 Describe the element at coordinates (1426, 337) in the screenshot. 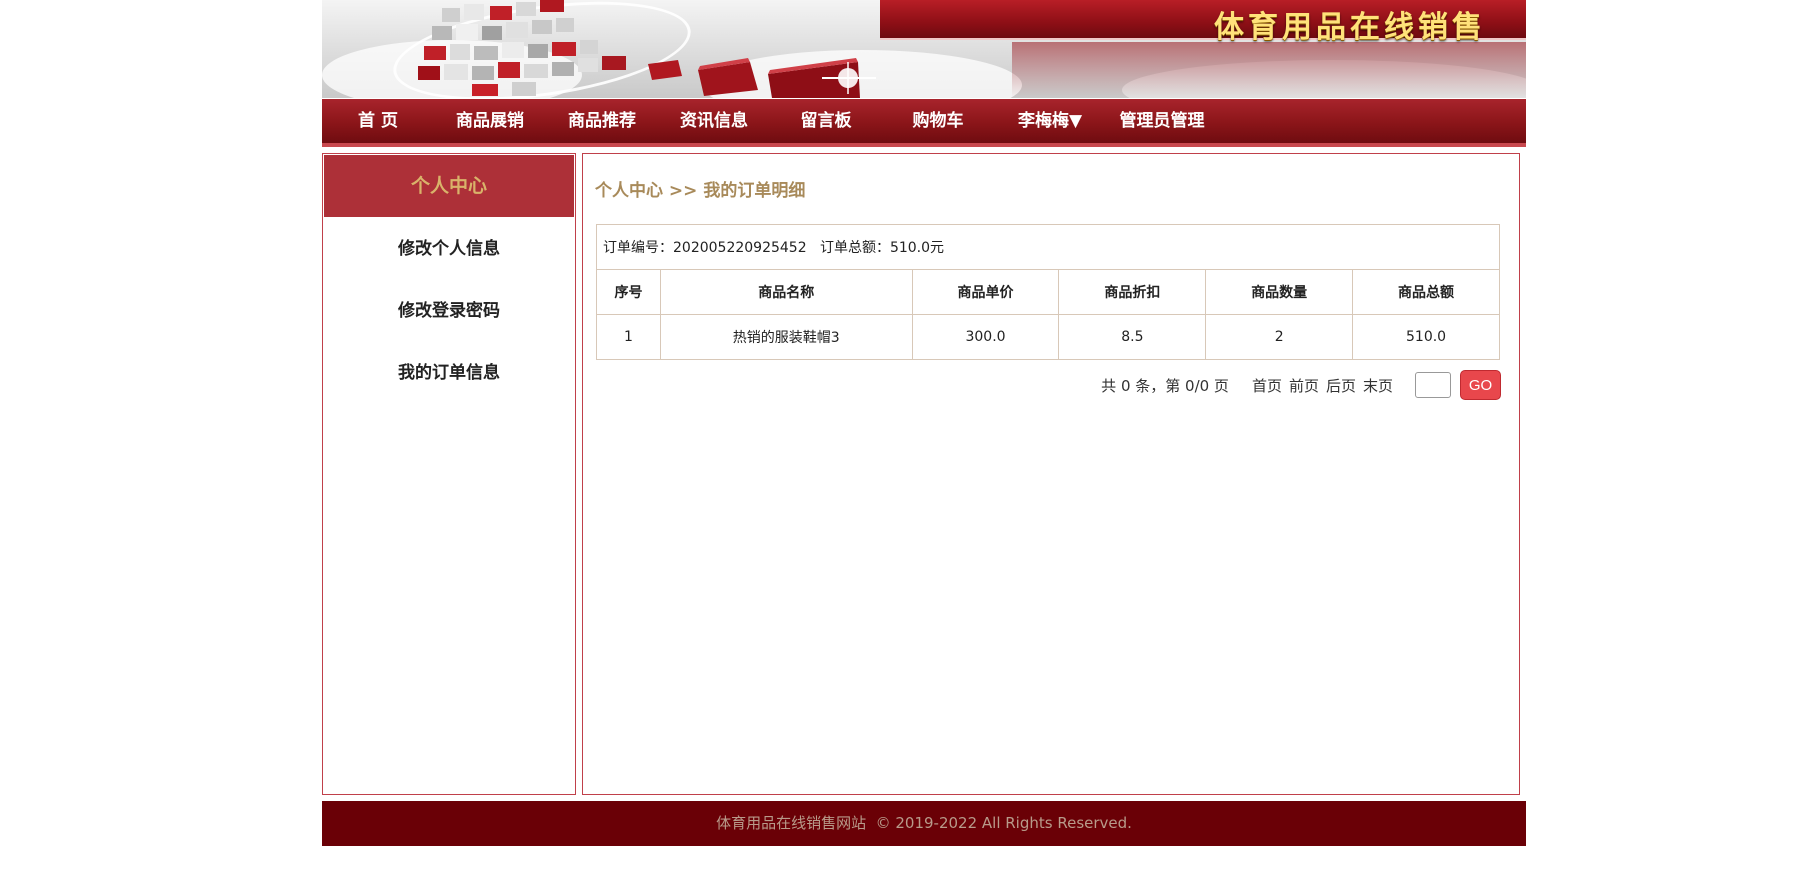

I see `cell-total: 510.0` at that location.